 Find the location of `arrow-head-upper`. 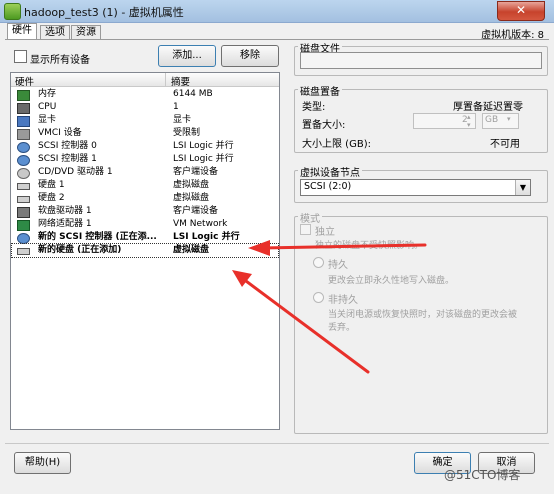

arrow-head-upper is located at coordinates (259, 248).